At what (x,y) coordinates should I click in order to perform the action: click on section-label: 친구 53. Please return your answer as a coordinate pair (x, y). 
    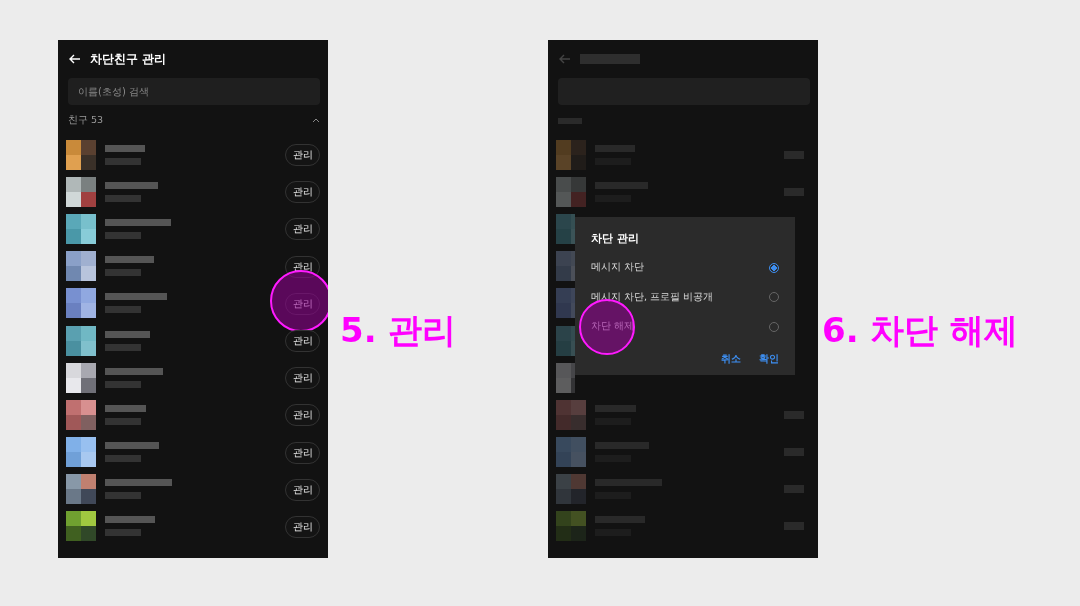
    Looking at the image, I should click on (86, 120).